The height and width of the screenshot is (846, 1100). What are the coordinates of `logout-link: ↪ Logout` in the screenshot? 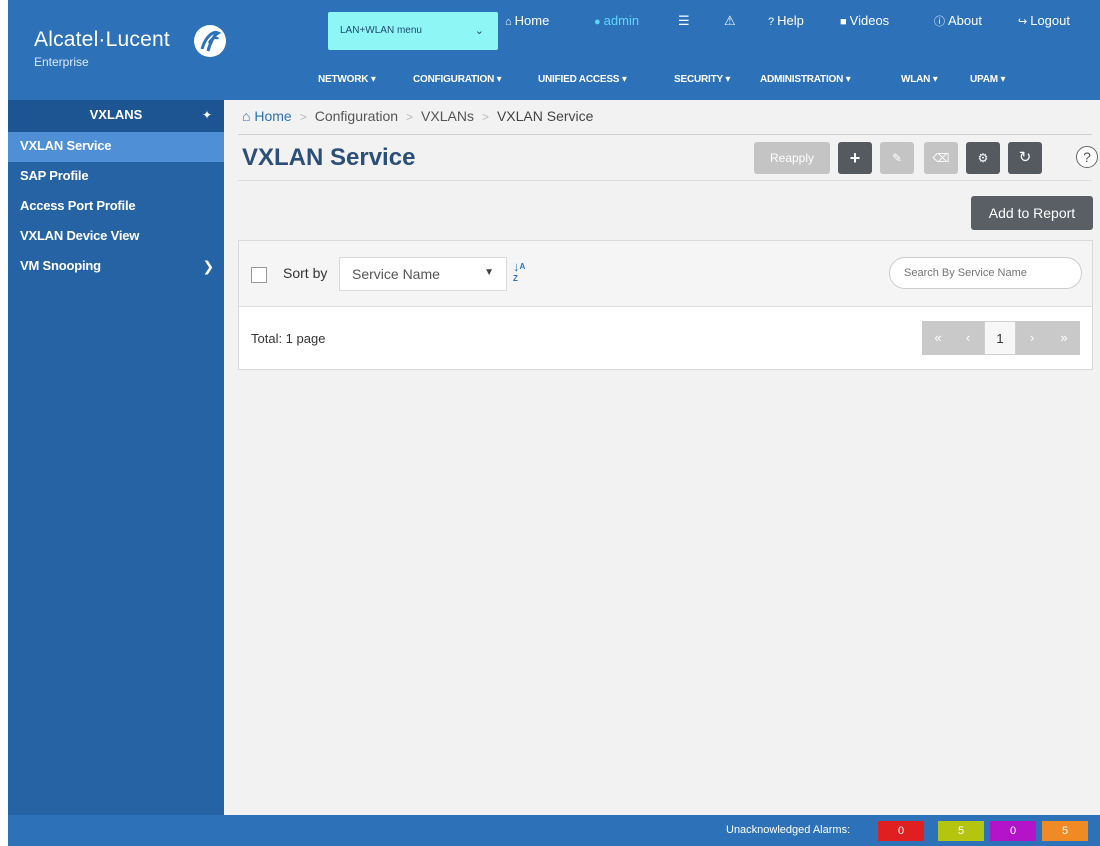 It's located at (1044, 20).